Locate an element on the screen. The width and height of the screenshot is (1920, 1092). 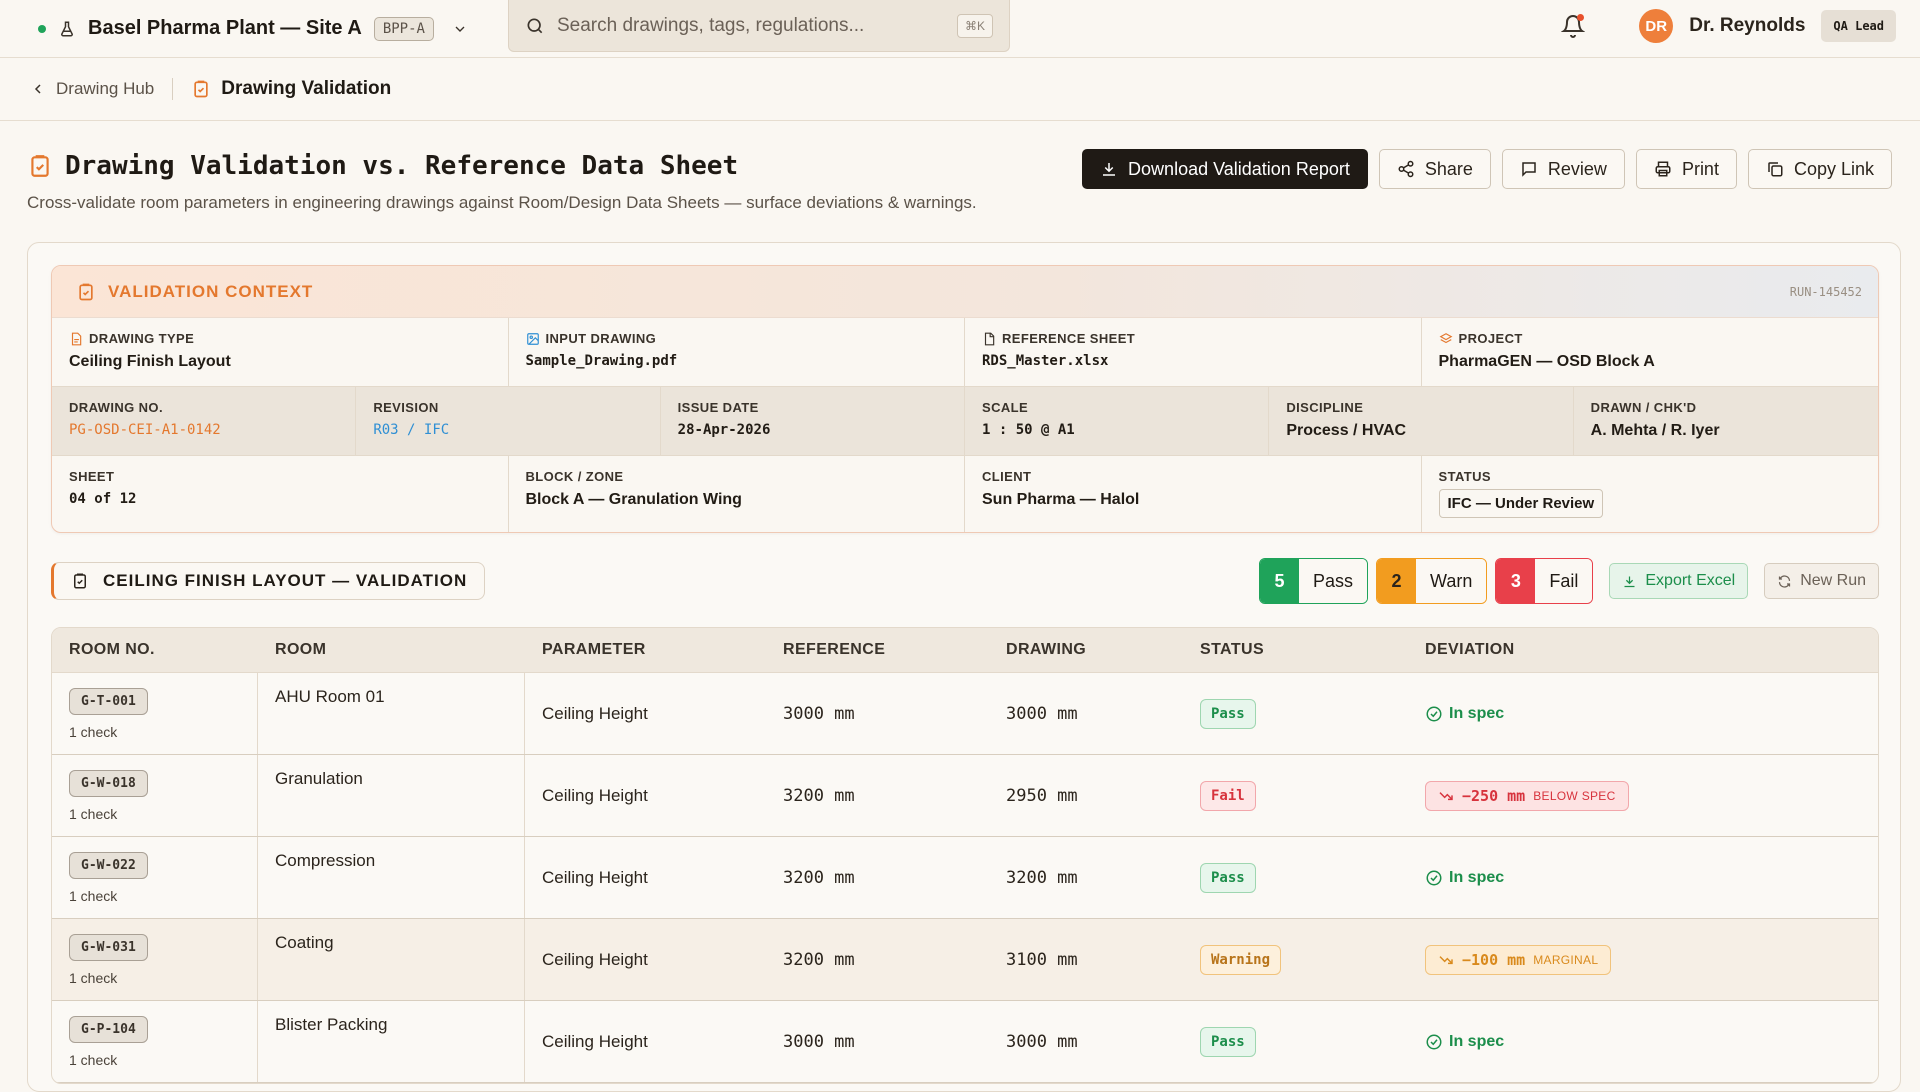
room-number-tag: G-W-022 is located at coordinates (108, 865).